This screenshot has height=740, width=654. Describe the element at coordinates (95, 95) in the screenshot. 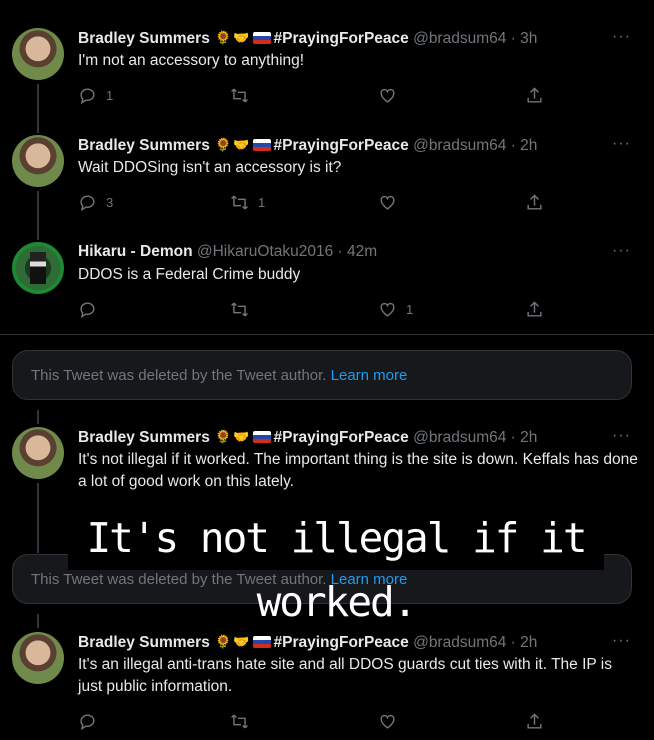

I see `reply-button: 1` at that location.